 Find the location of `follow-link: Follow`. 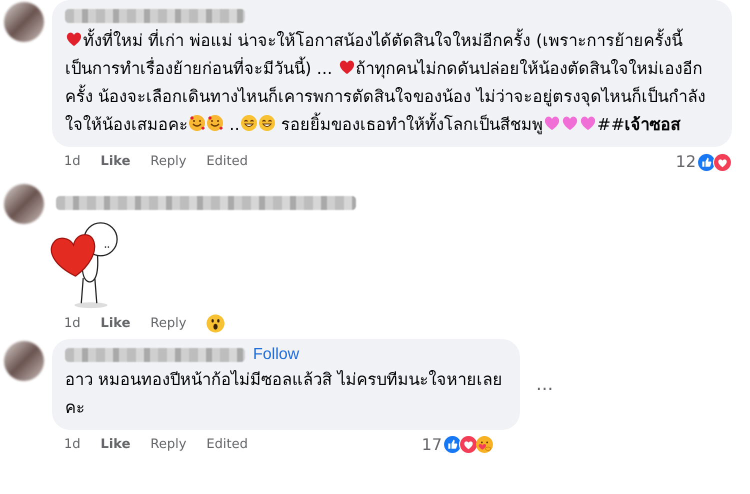

follow-link: Follow is located at coordinates (276, 354).